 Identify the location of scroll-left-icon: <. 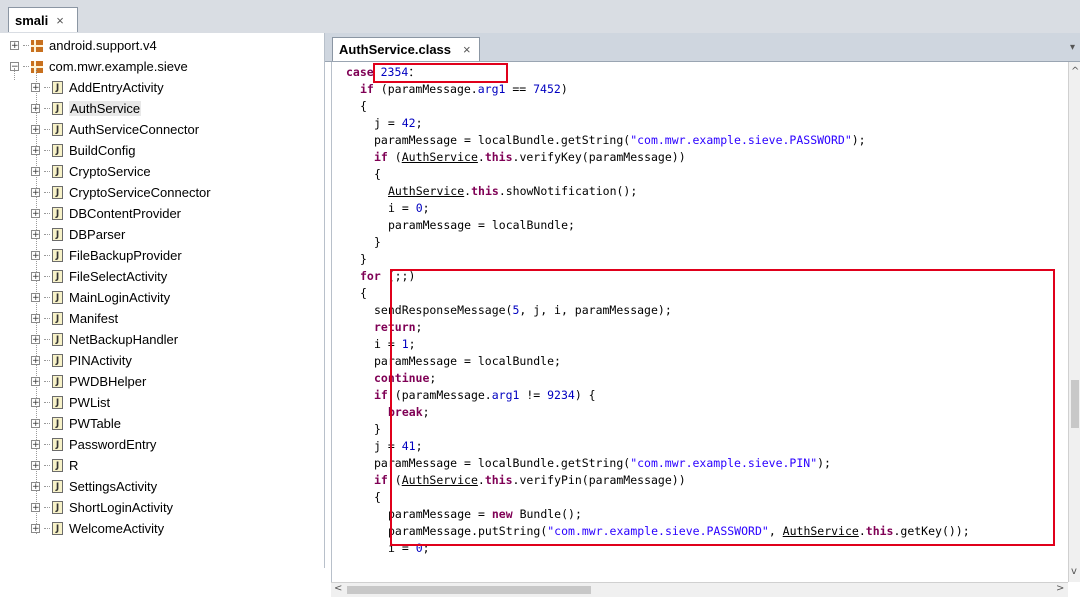
(338, 588).